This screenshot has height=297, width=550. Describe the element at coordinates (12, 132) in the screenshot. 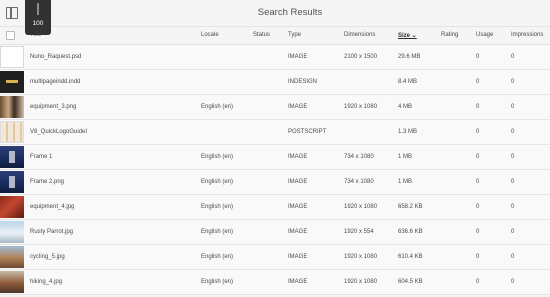

I see `logo-guide-thumbnail` at that location.